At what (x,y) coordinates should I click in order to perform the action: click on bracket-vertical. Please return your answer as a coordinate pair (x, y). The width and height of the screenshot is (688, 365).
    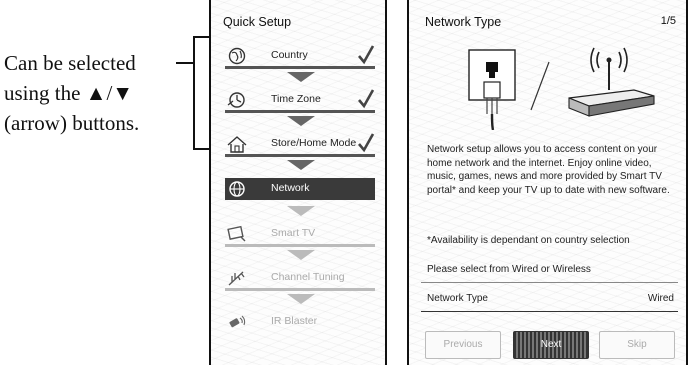
    Looking at the image, I should click on (194, 93).